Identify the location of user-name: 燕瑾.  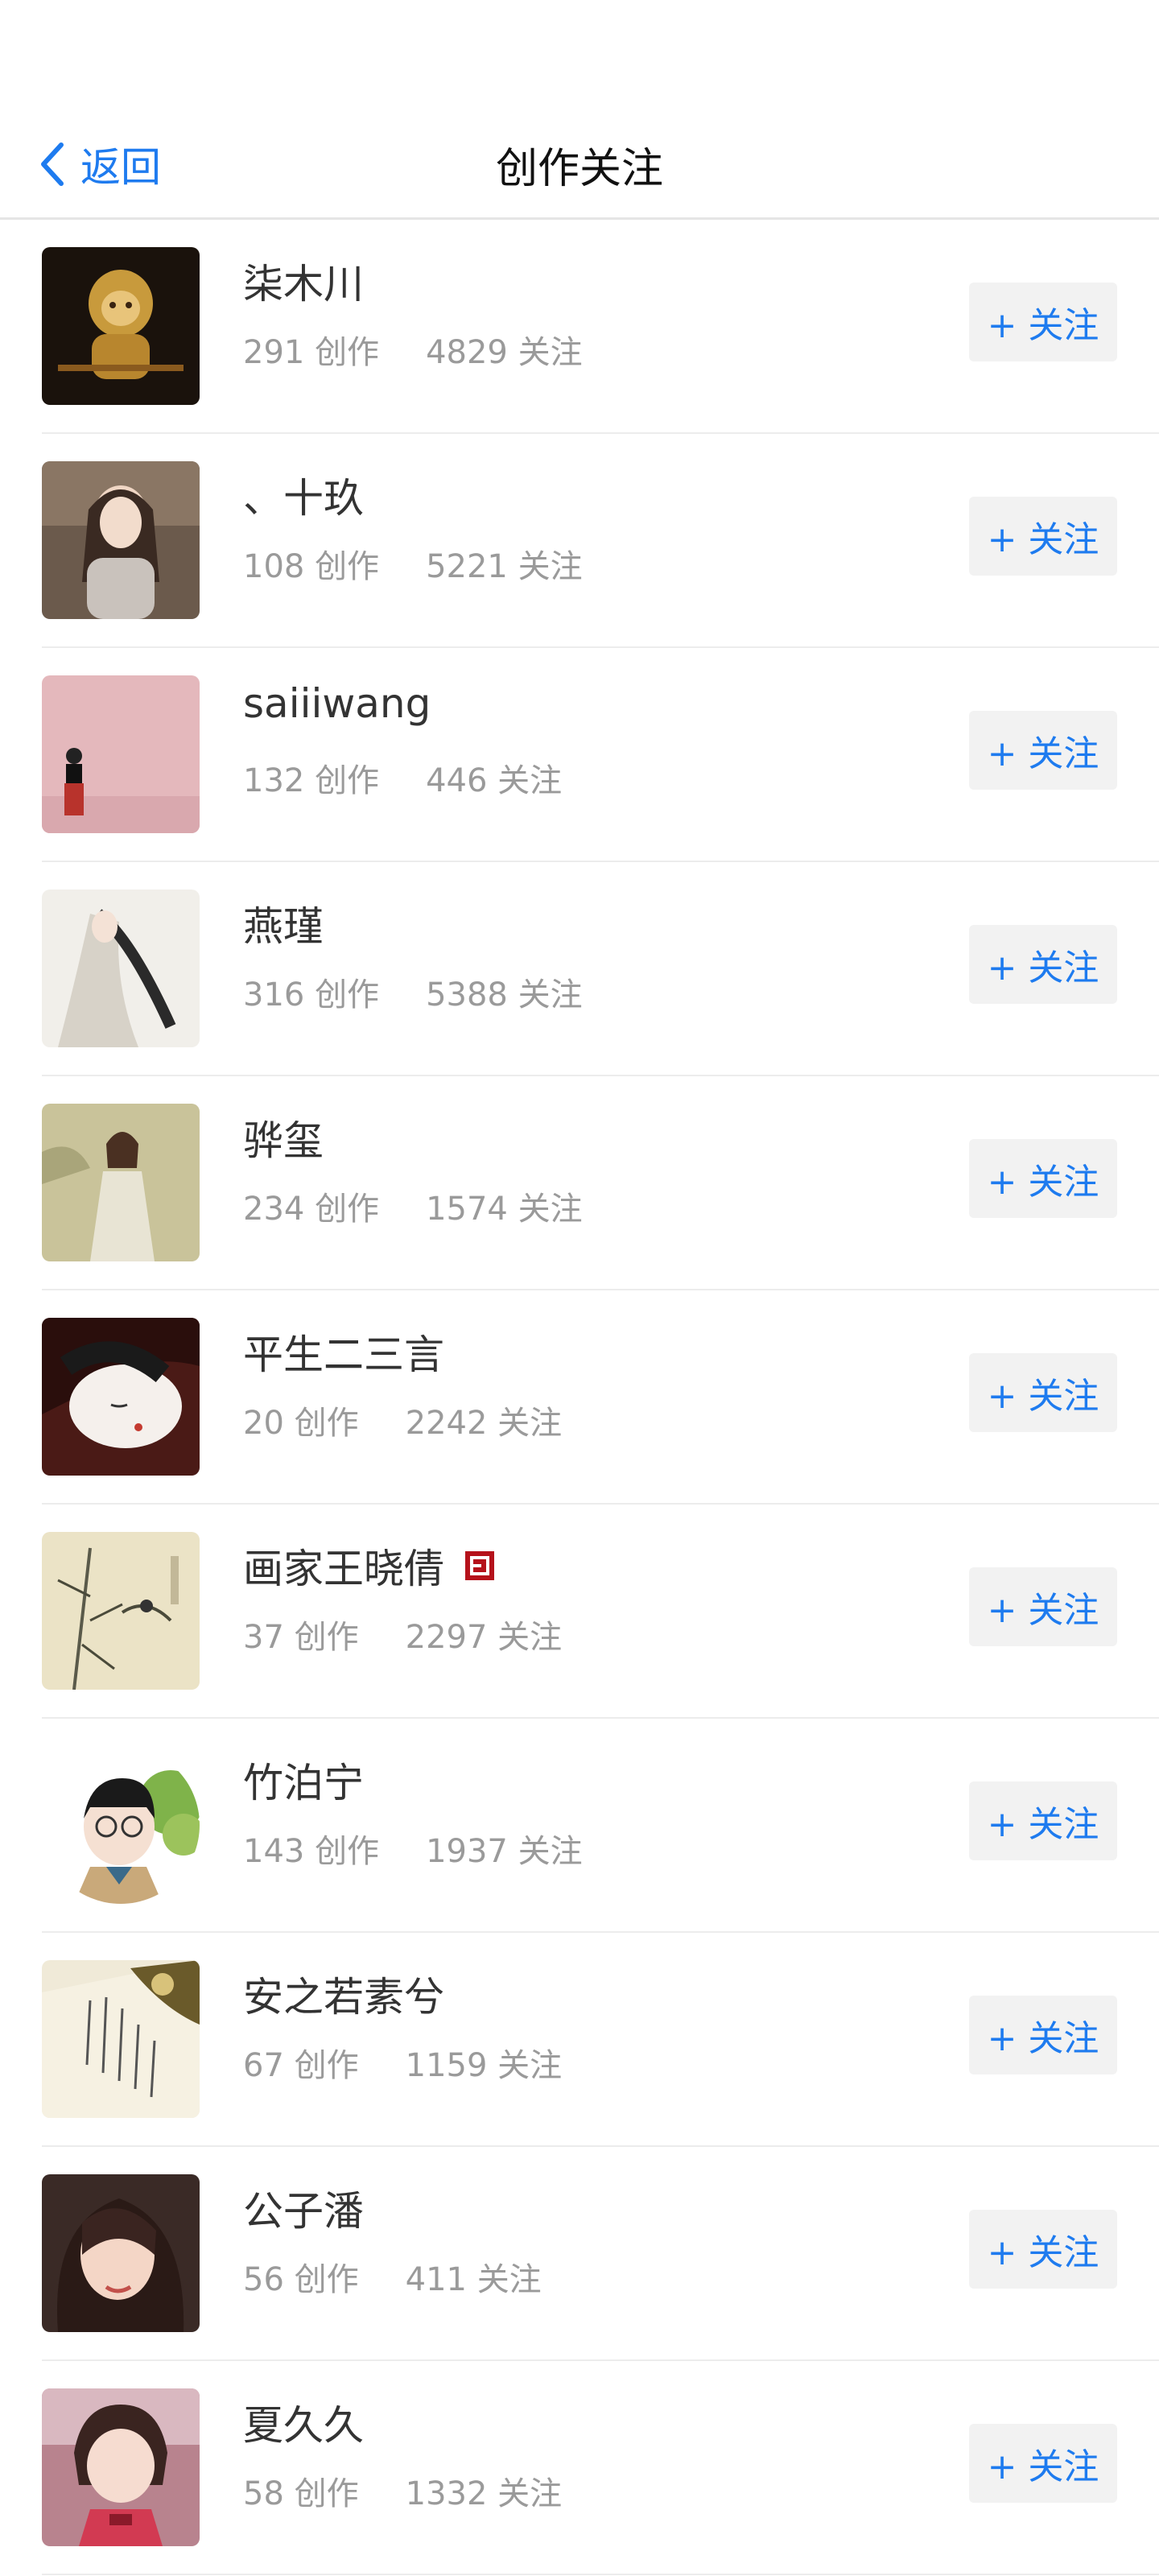
(283, 923).